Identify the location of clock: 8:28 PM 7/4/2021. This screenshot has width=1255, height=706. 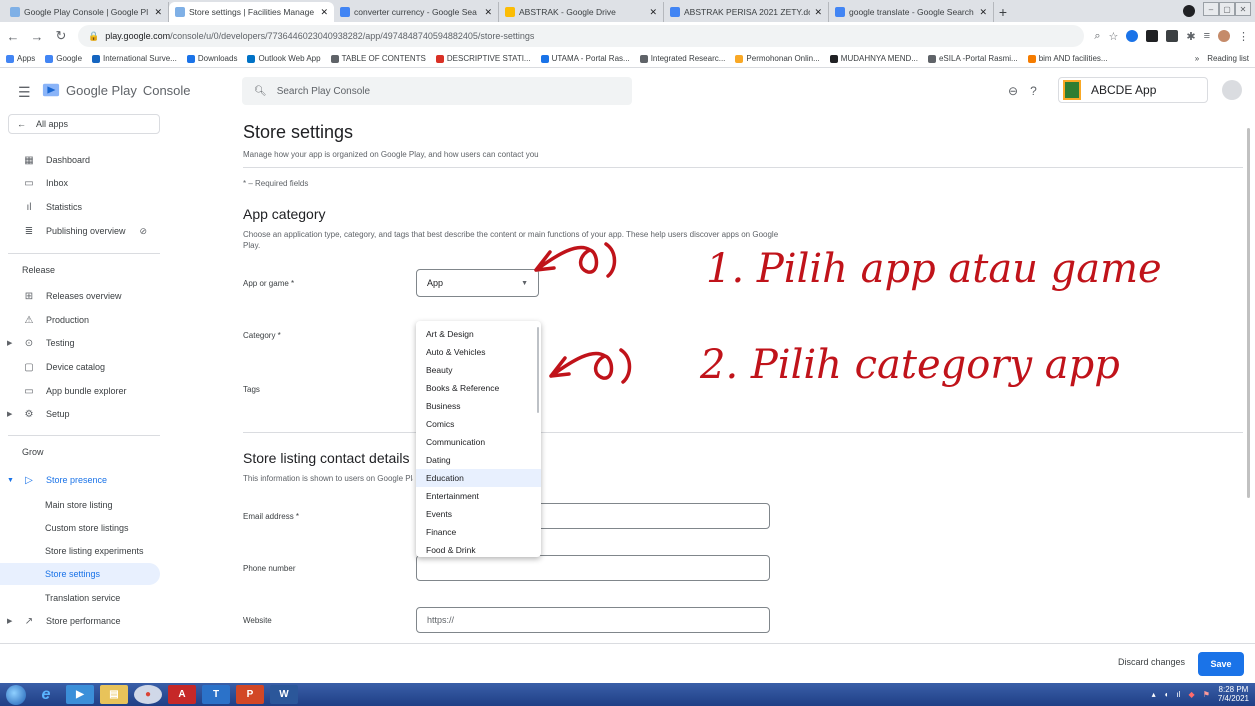
(1233, 694).